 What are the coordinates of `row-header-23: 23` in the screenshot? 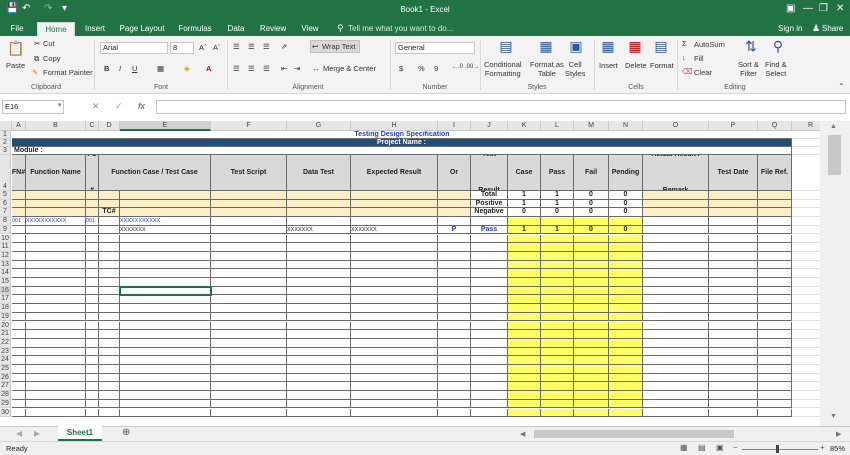 It's located at (5, 352).